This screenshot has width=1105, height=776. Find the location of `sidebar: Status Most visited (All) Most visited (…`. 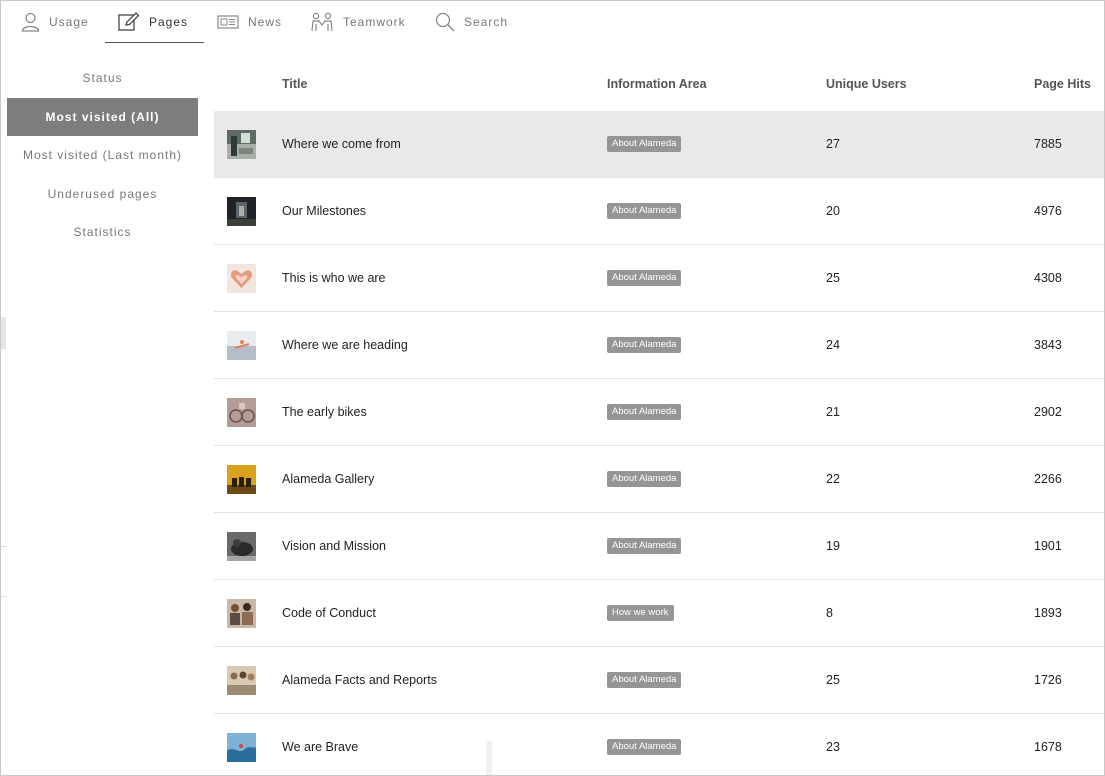

sidebar: Status Most visited (All) Most visited (… is located at coordinates (102, 155).